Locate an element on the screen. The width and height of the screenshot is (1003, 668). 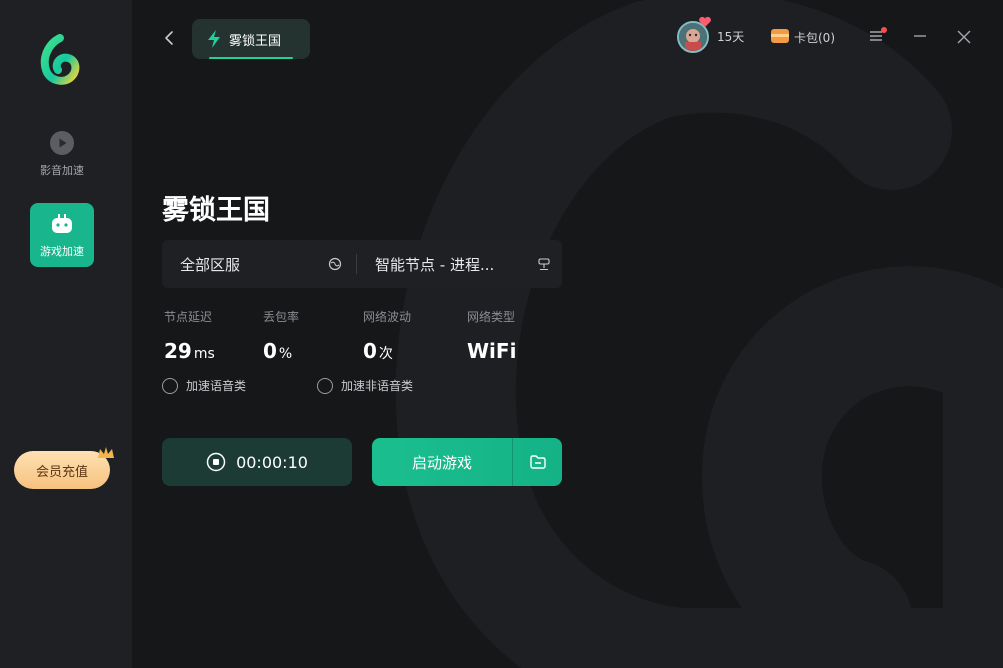
stat-unit: 次 is located at coordinates (385, 354).